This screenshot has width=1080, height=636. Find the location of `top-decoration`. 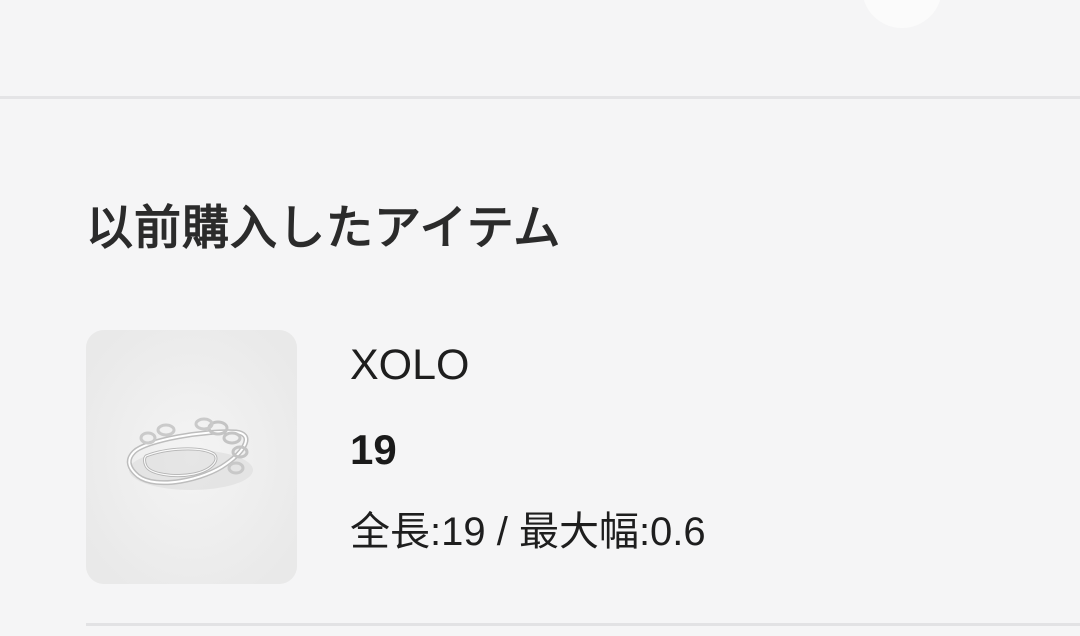

top-decoration is located at coordinates (902, 14).